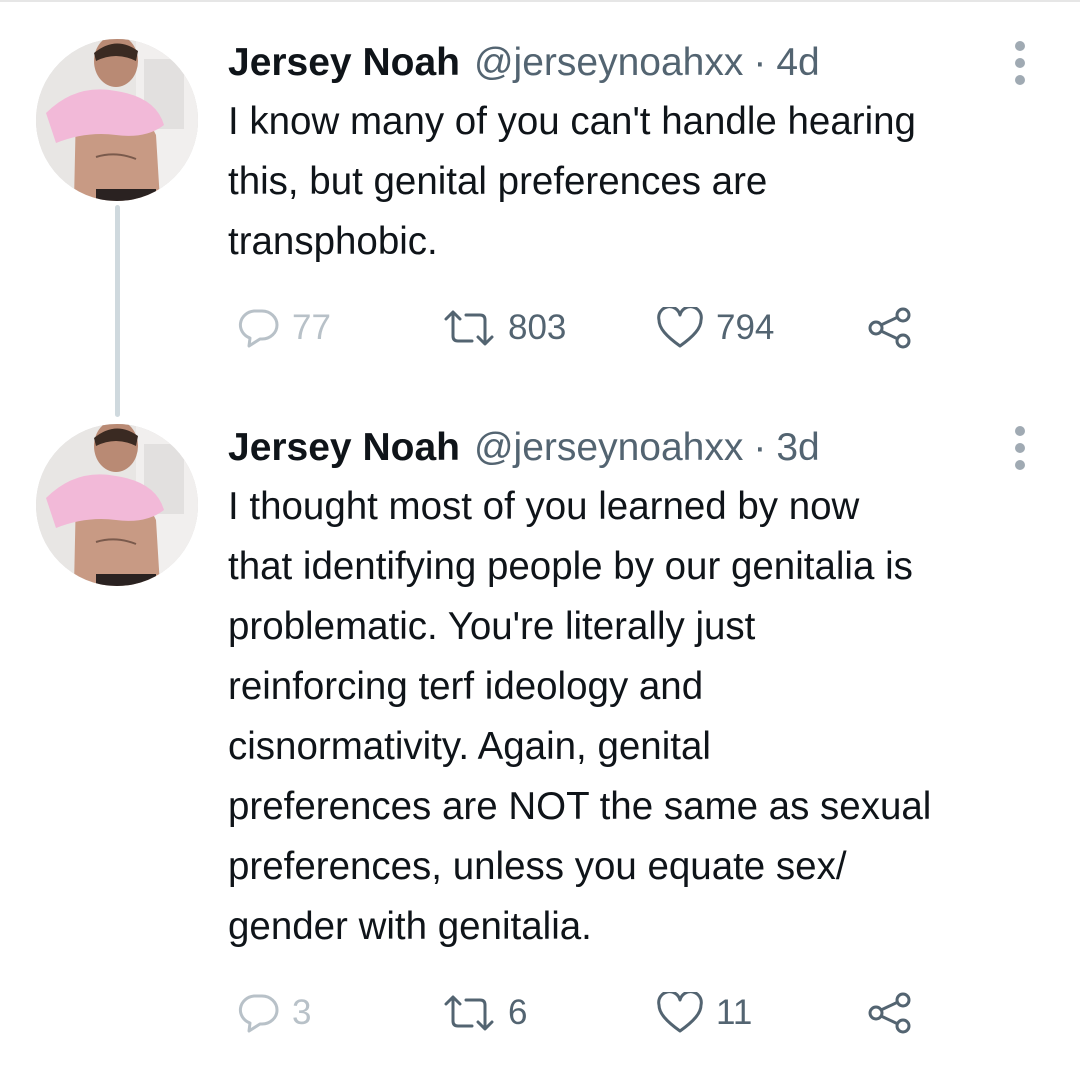 This screenshot has height=1067, width=1080. I want to click on tweet-actions: 3 6 11, so click(540, 1013).